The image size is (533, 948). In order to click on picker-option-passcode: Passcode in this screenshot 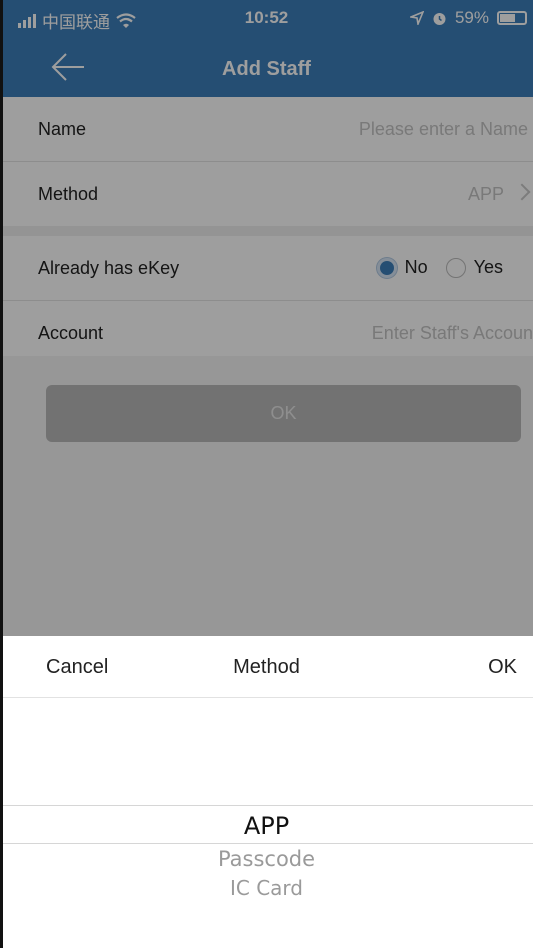, I will do `click(266, 859)`.